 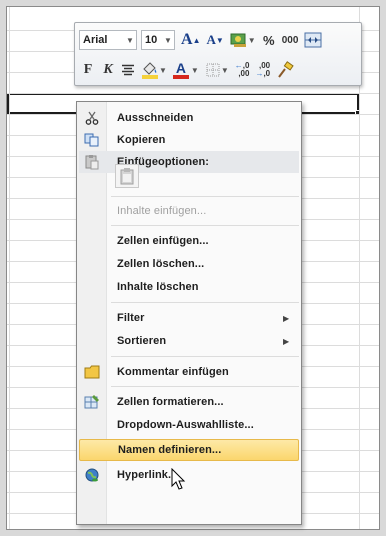 I want to click on font-name-combo: Arial ▼, so click(x=108, y=40).